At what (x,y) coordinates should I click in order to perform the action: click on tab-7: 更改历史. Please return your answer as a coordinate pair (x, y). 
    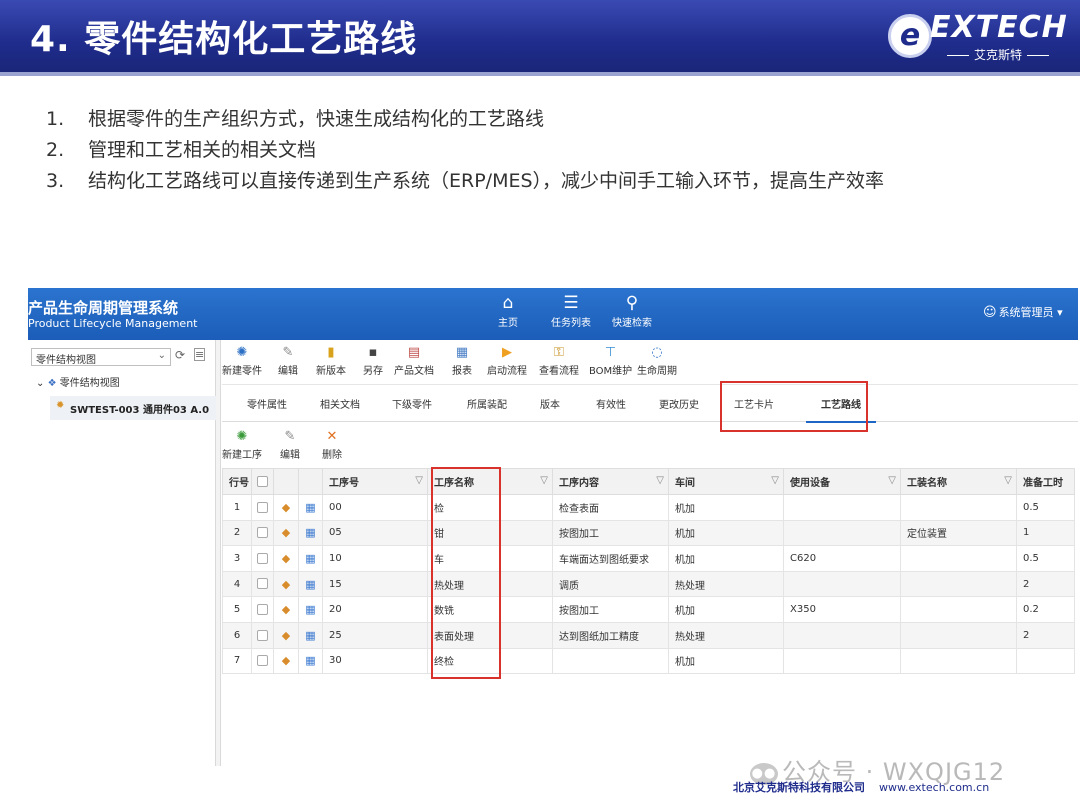
    Looking at the image, I should click on (679, 403).